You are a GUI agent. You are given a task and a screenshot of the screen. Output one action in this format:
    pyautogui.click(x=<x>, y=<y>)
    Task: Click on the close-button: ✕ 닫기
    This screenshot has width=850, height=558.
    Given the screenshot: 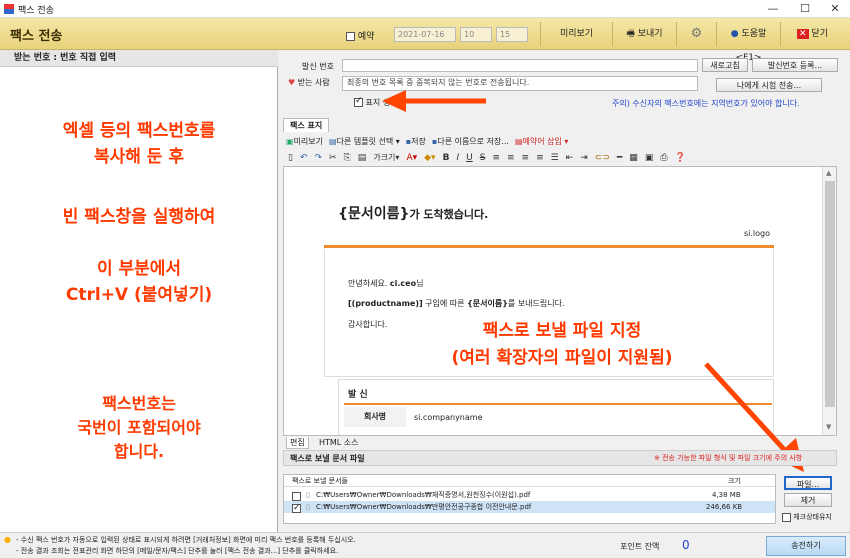 What is the action you would take?
    pyautogui.click(x=812, y=34)
    